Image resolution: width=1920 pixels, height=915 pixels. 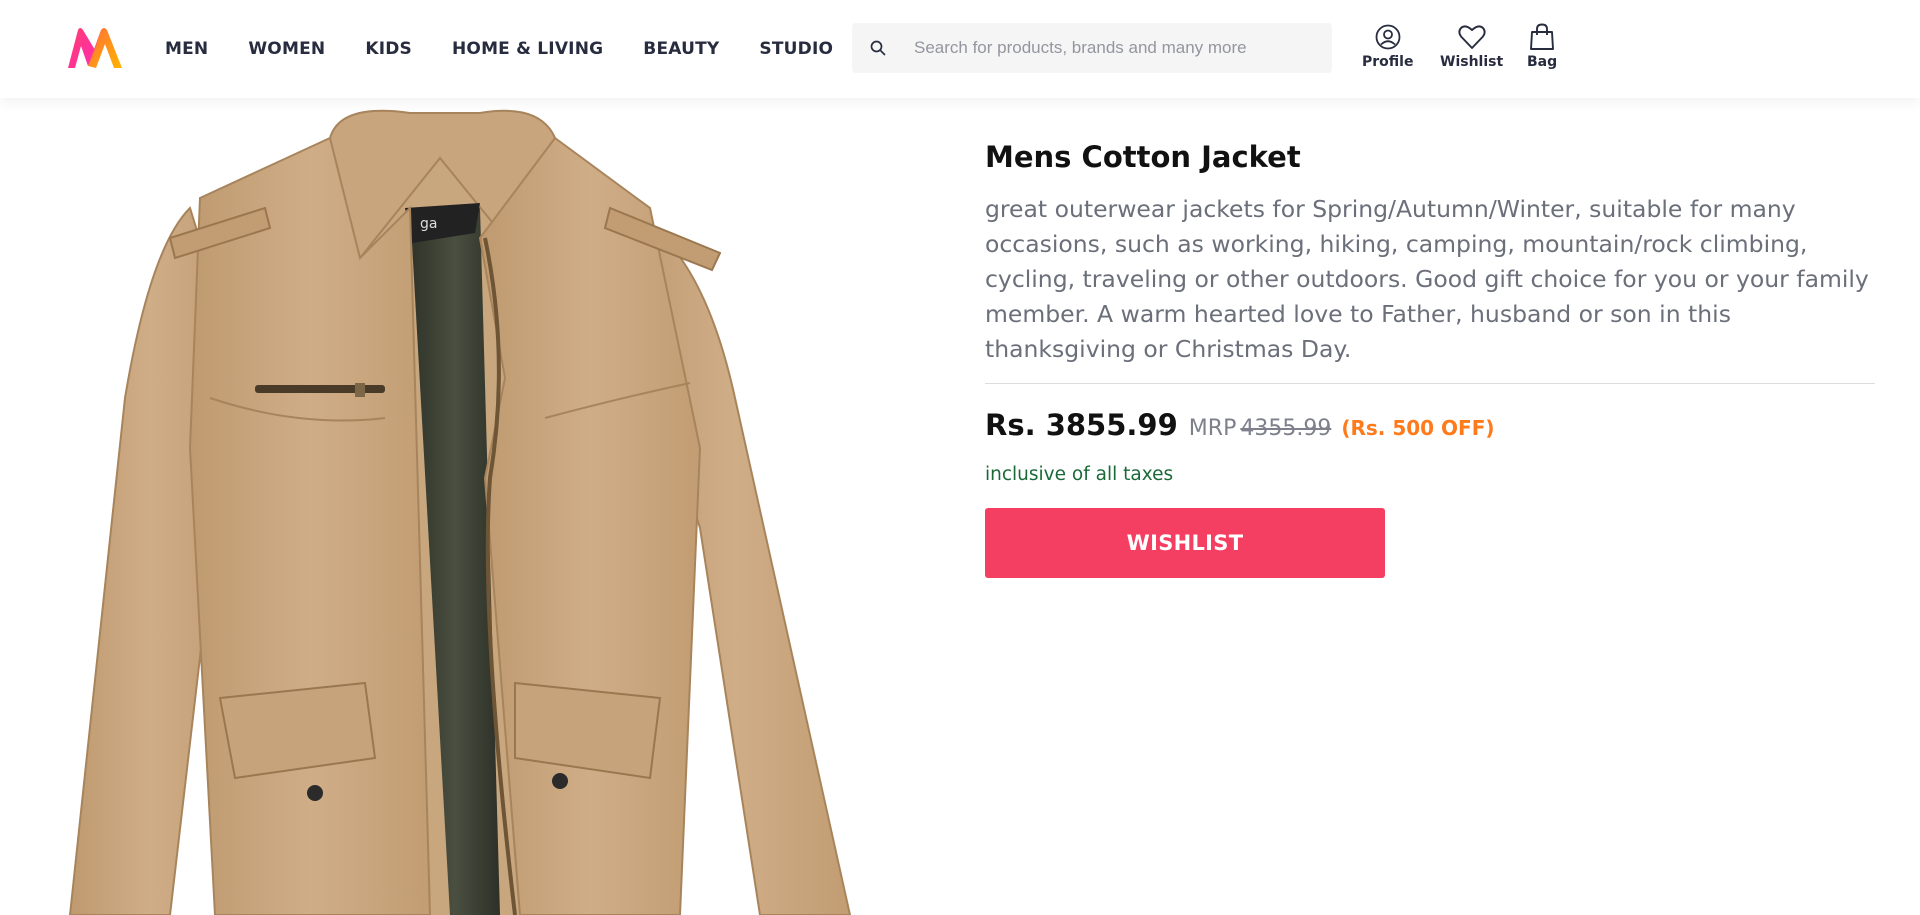 I want to click on profile-button: Profile, so click(x=1387, y=46).